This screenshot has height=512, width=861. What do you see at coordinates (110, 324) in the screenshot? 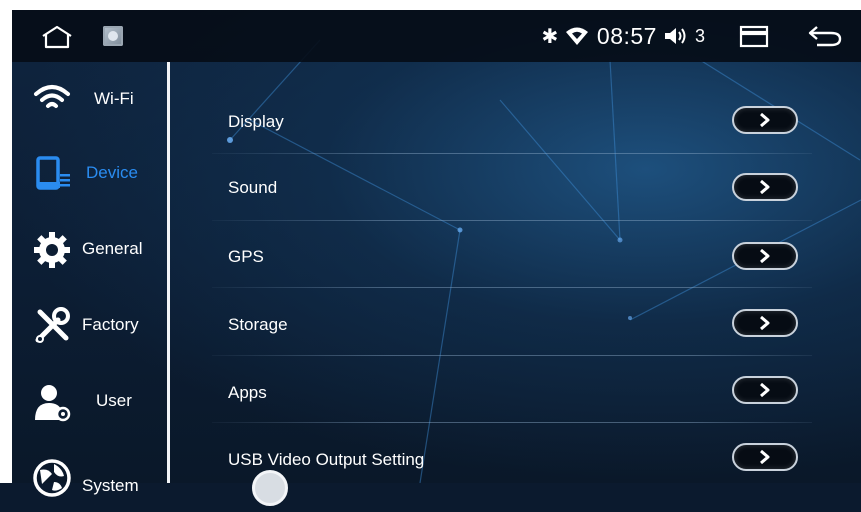
I see `sidebar-item-label: Factory` at bounding box center [110, 324].